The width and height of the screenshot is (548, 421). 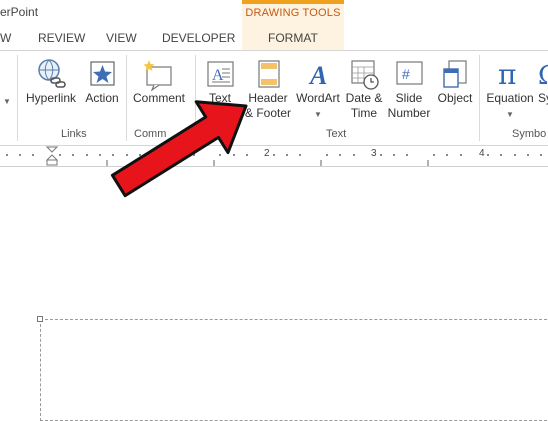 I want to click on hyperlink-button: Hyperlink, so click(x=51, y=81).